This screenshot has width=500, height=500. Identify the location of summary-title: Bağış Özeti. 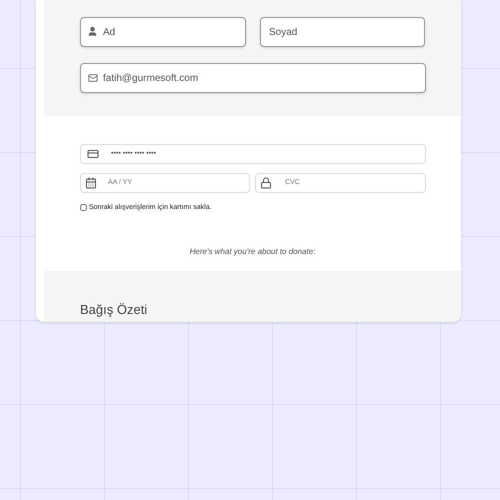
(114, 309).